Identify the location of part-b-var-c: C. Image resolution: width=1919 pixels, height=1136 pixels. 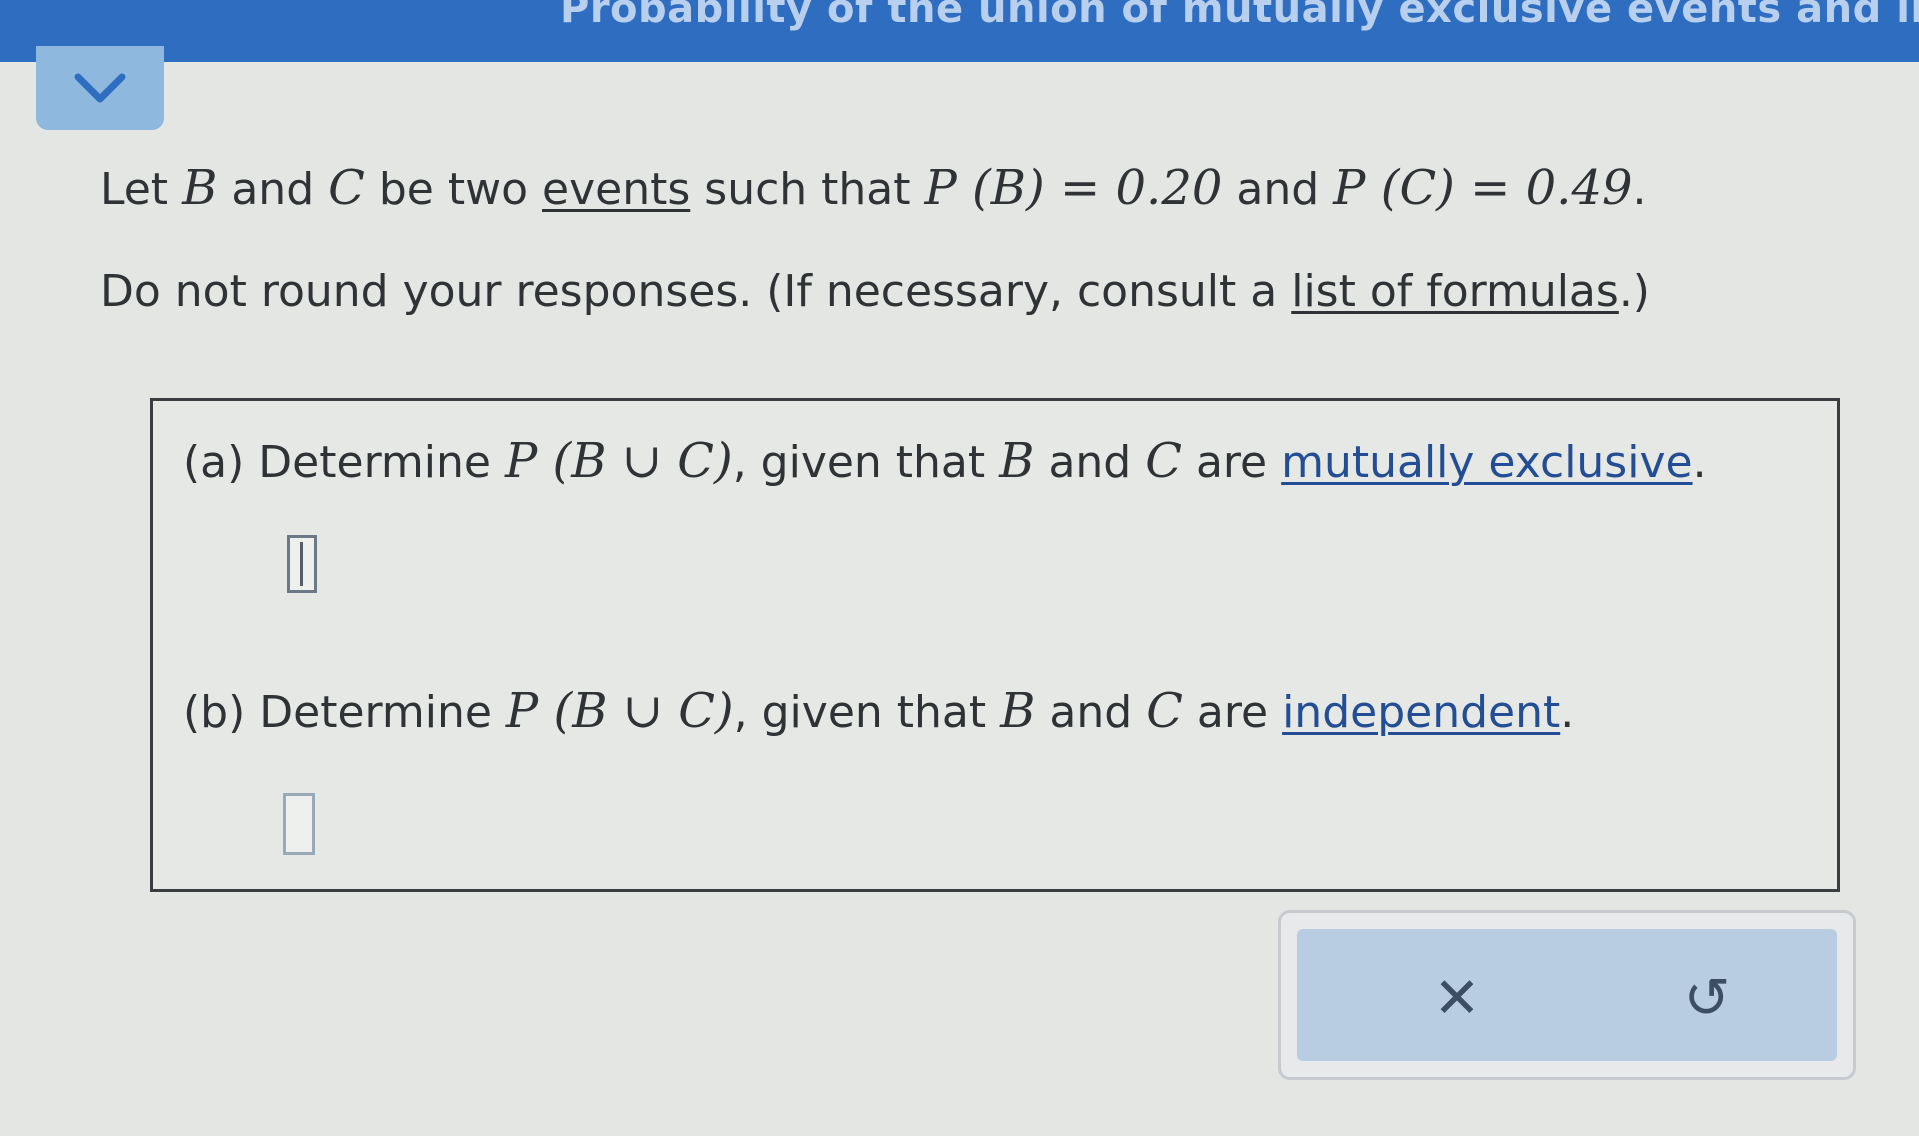
(1164, 711).